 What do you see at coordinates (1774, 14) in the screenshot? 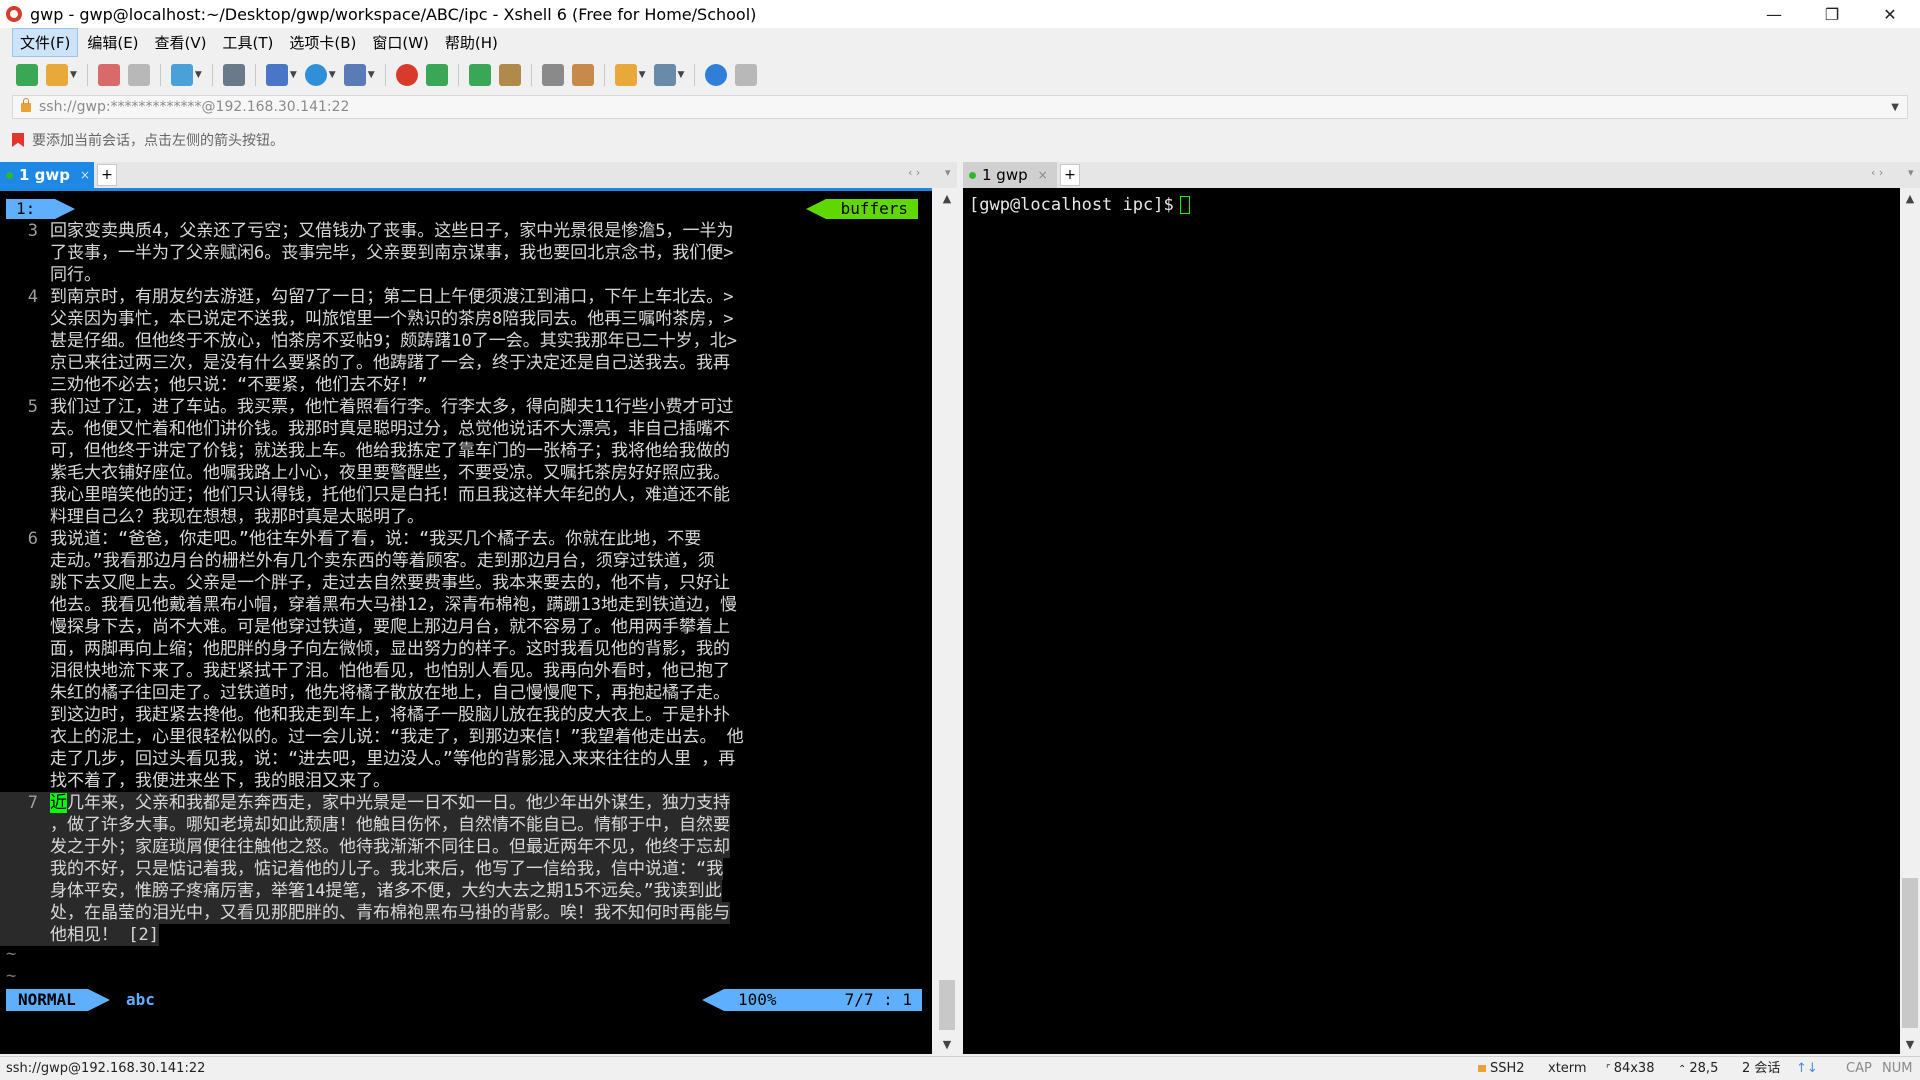
I see `minimize-button: —` at bounding box center [1774, 14].